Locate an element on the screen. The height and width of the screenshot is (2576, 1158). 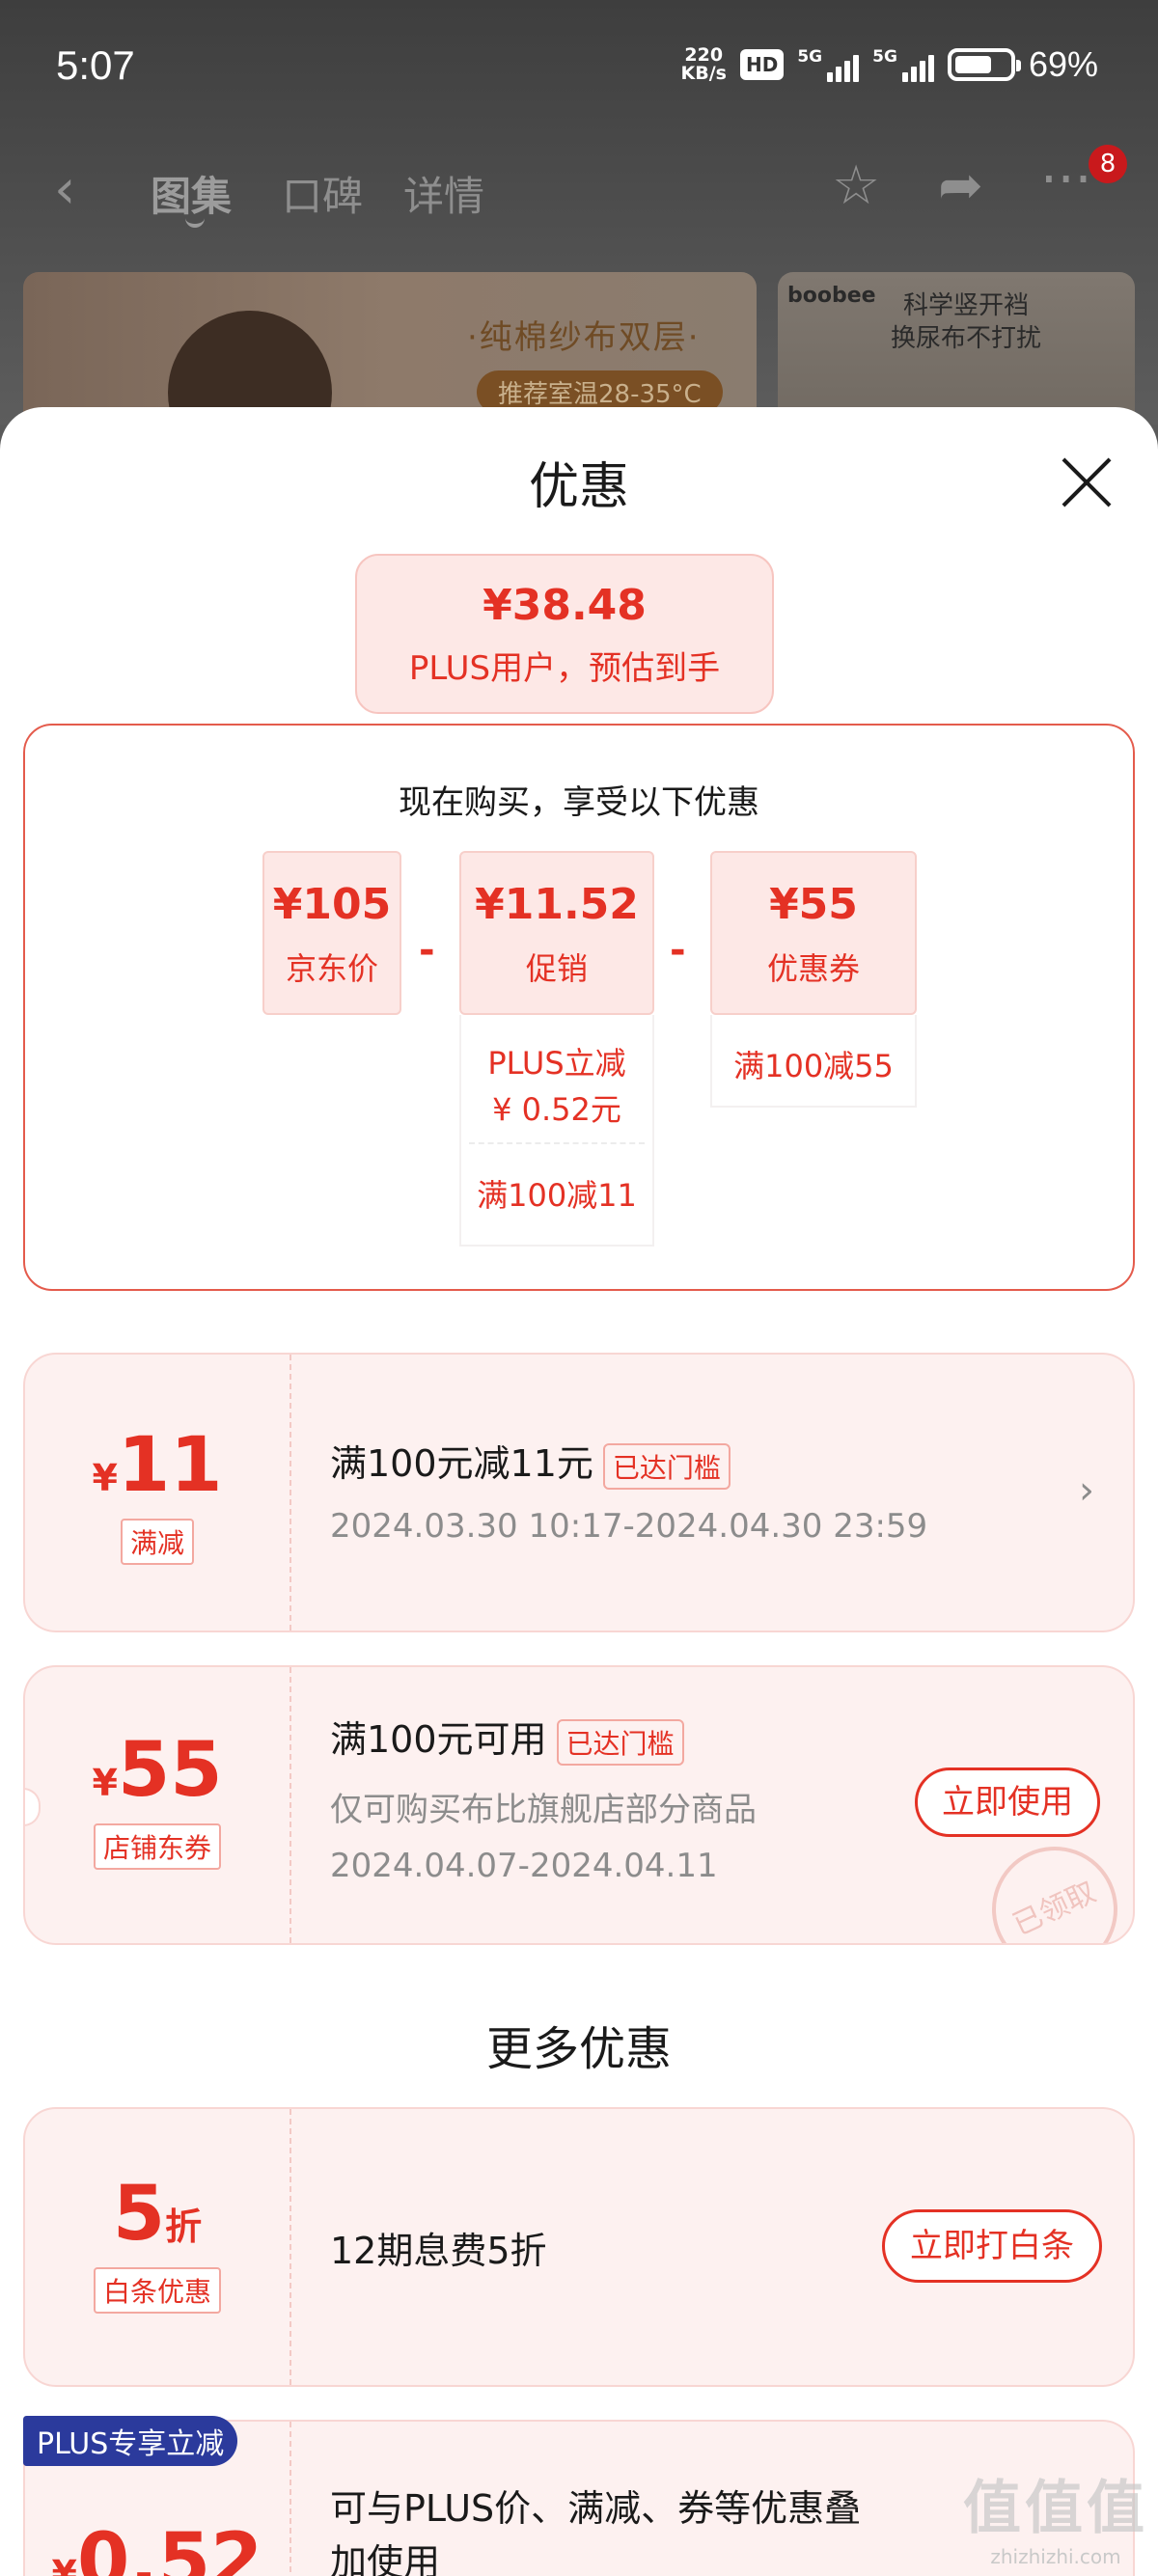
hd-voice-icon: HD is located at coordinates (762, 64).